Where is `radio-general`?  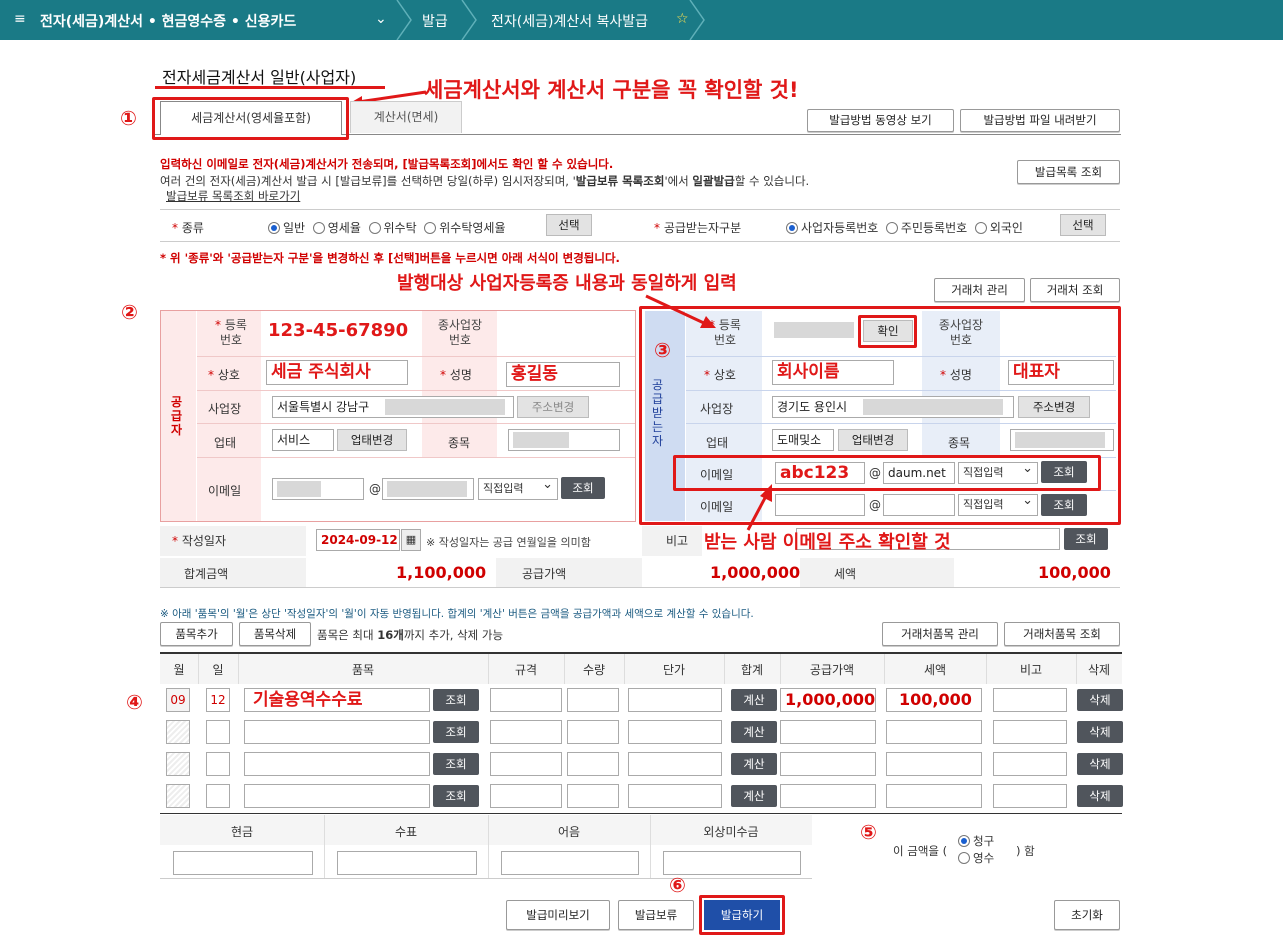 radio-general is located at coordinates (274, 228).